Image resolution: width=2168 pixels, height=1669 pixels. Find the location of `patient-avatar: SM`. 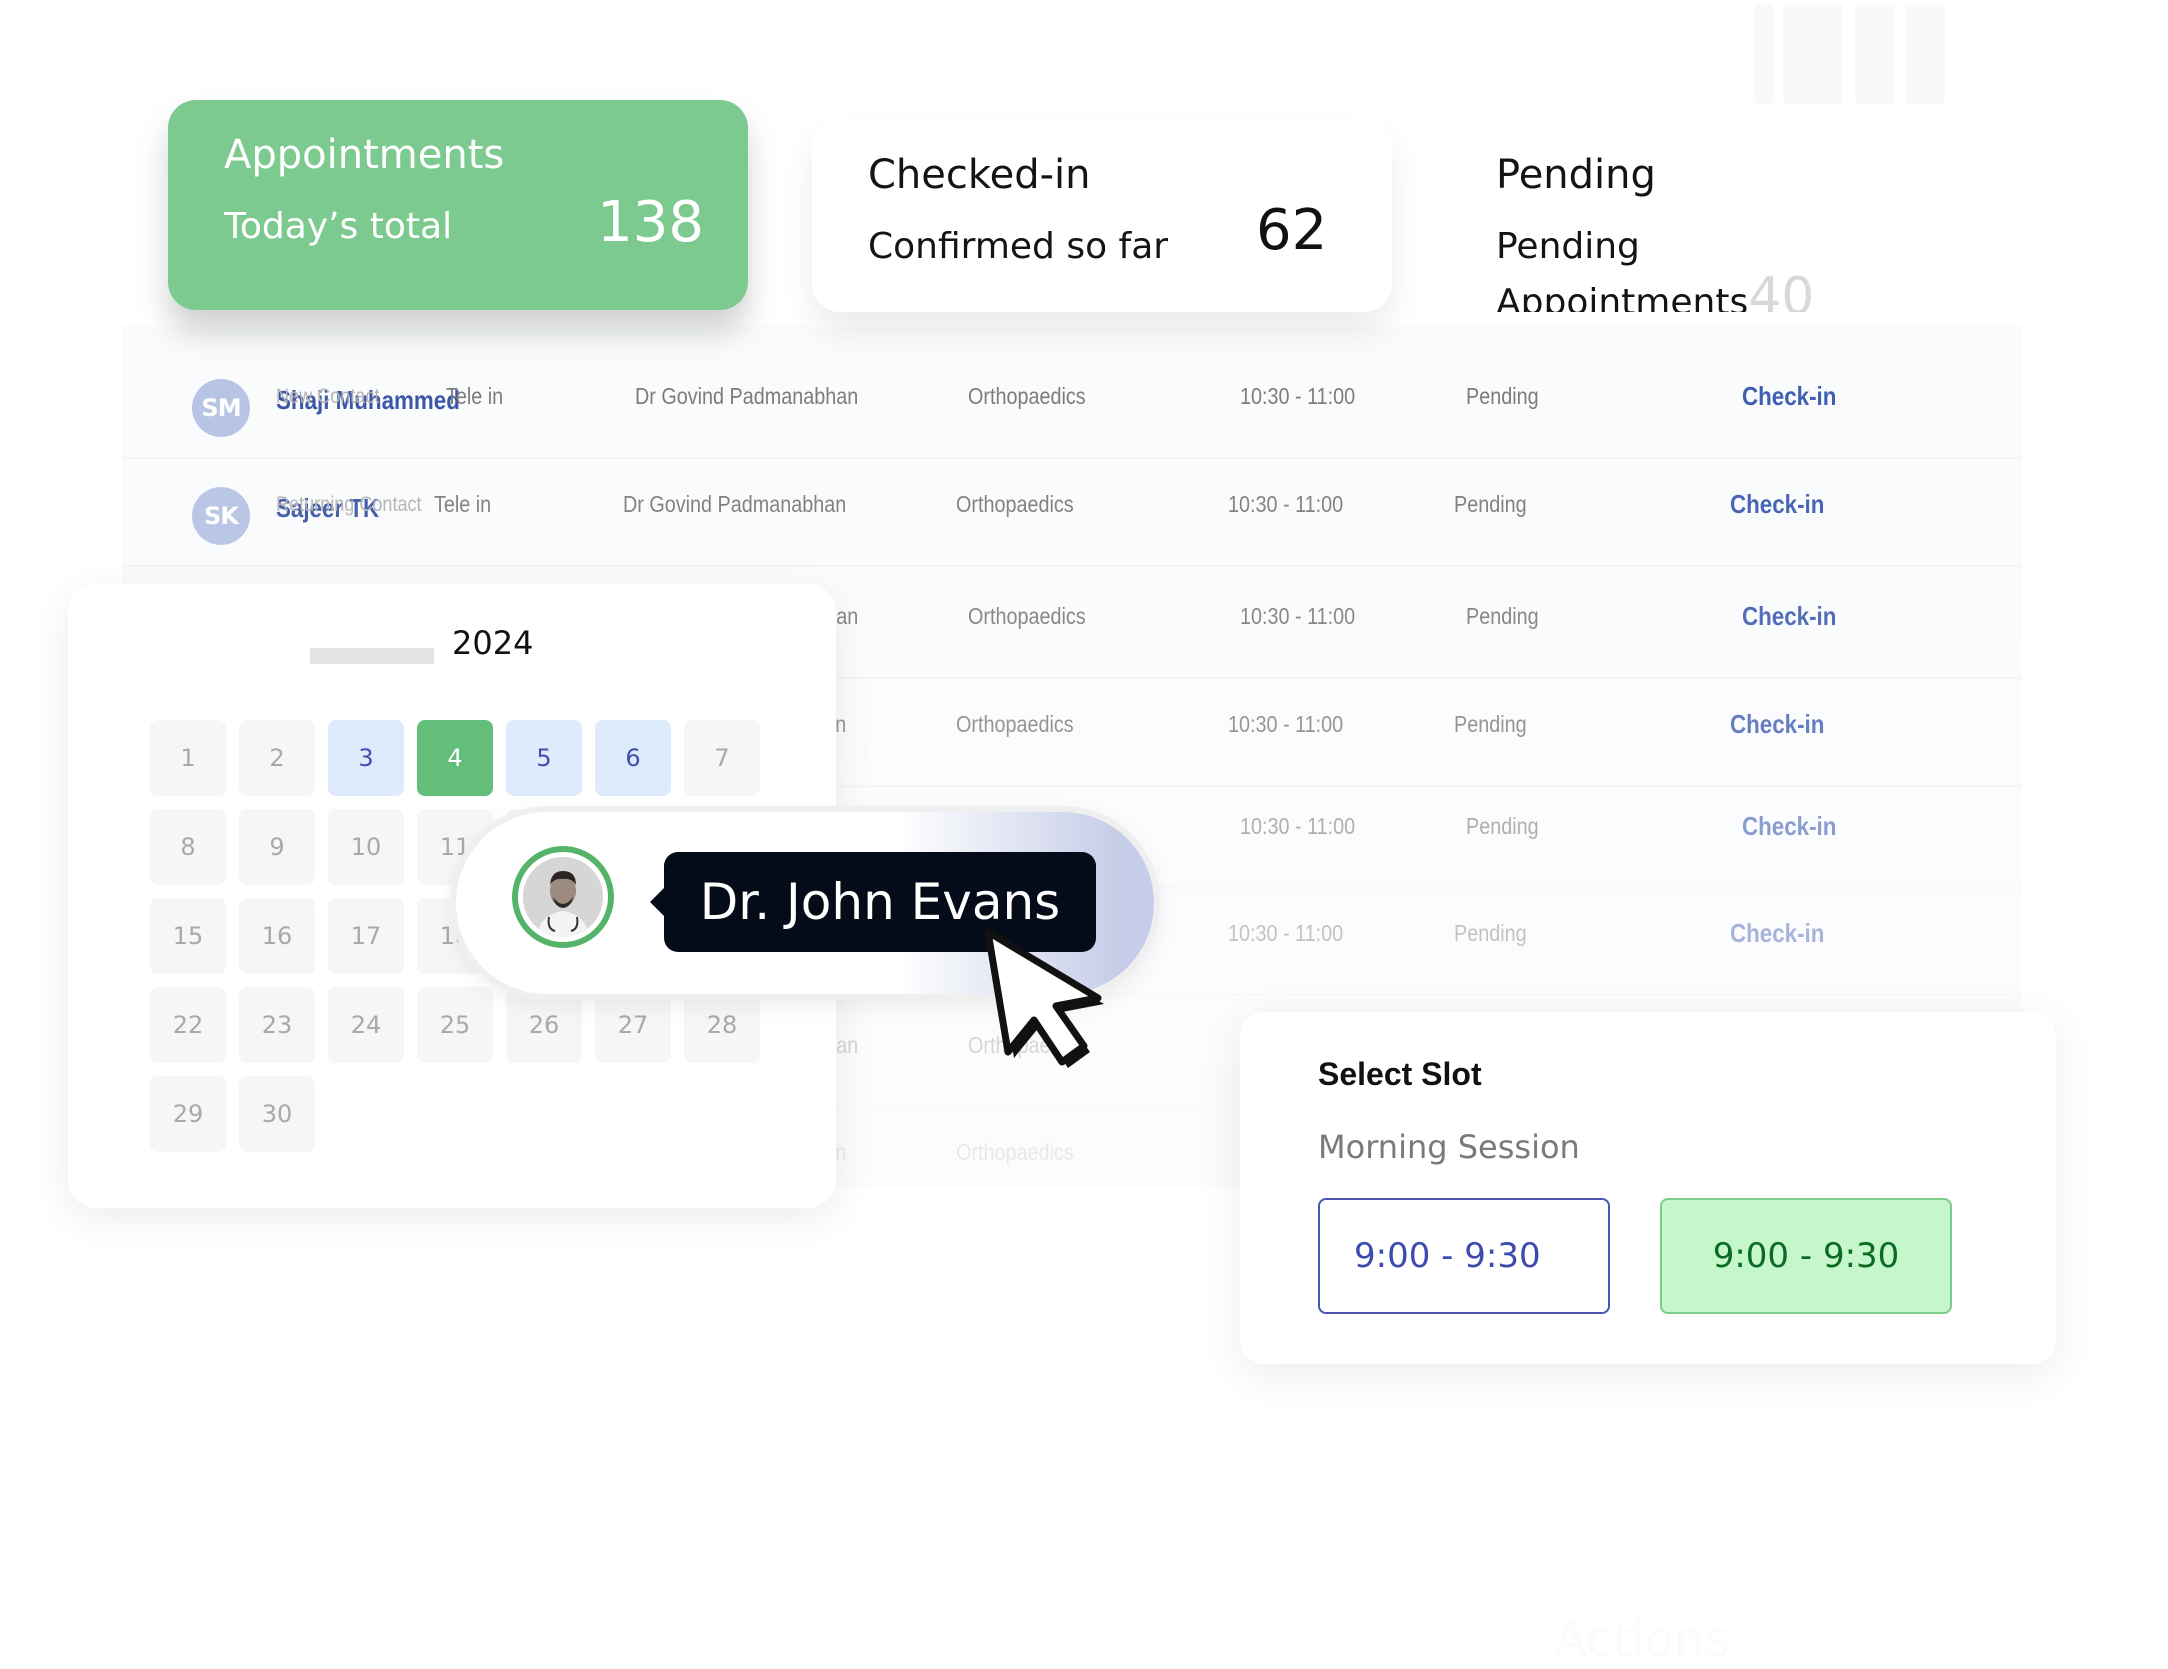

patient-avatar: SM is located at coordinates (221, 408).